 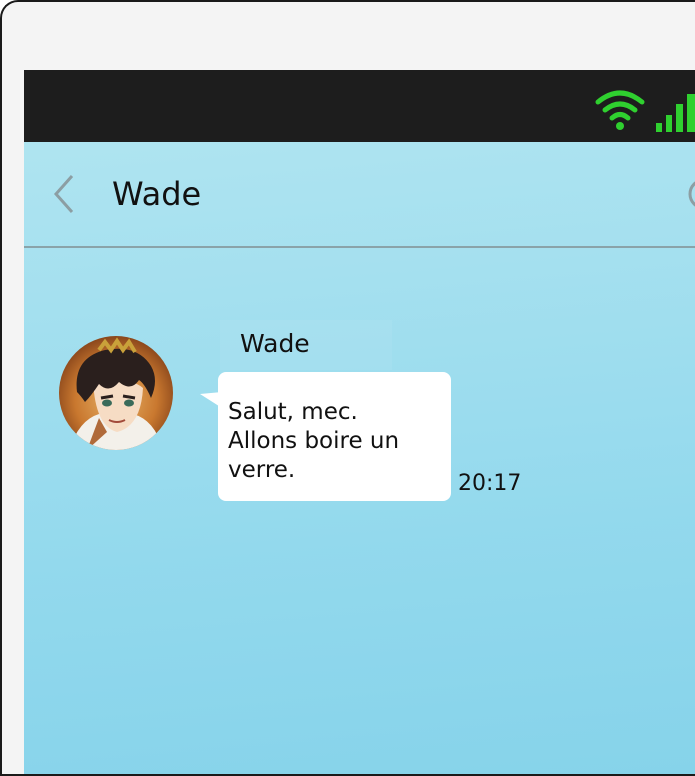 What do you see at coordinates (157, 194) in the screenshot?
I see `chat-title: Wade` at bounding box center [157, 194].